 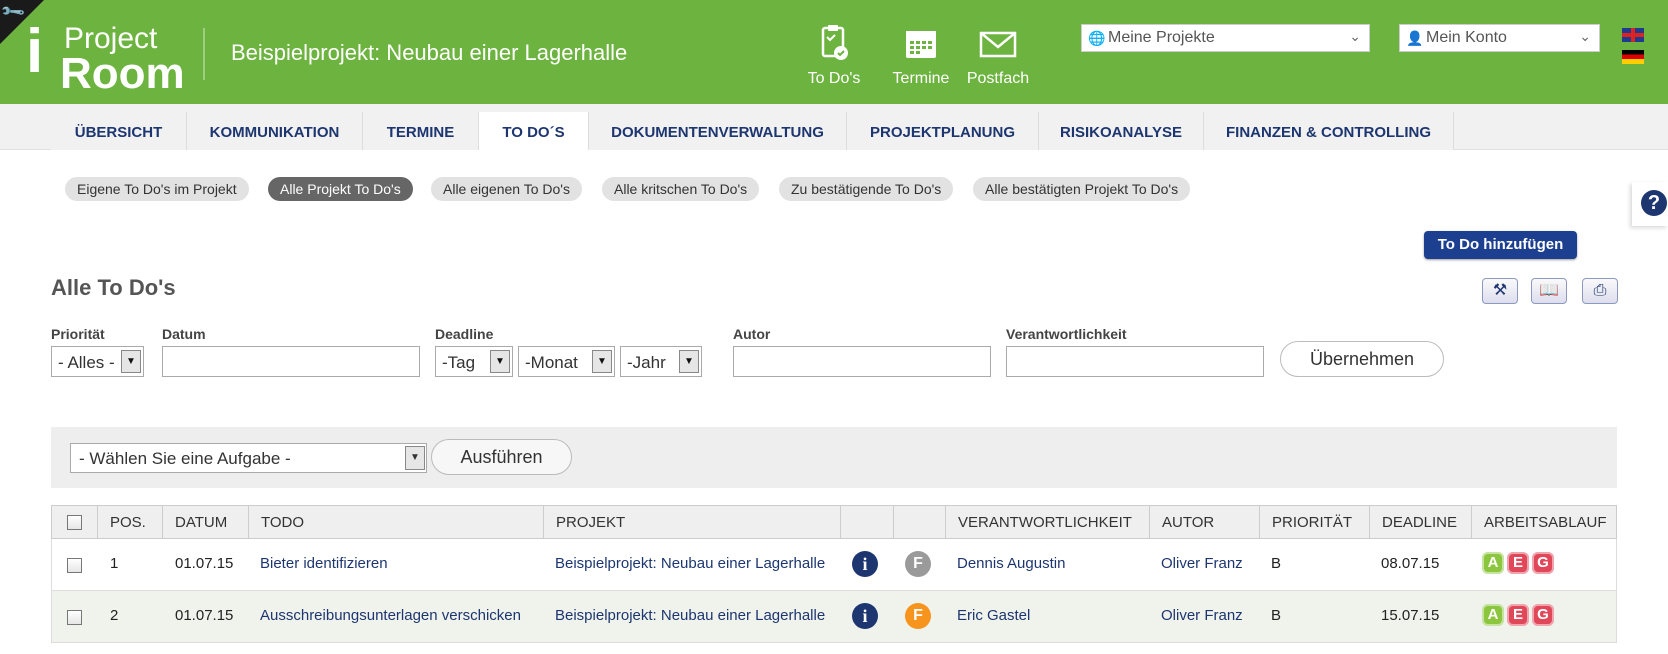 I want to click on apply-button: Übernehmen, so click(x=1362, y=359).